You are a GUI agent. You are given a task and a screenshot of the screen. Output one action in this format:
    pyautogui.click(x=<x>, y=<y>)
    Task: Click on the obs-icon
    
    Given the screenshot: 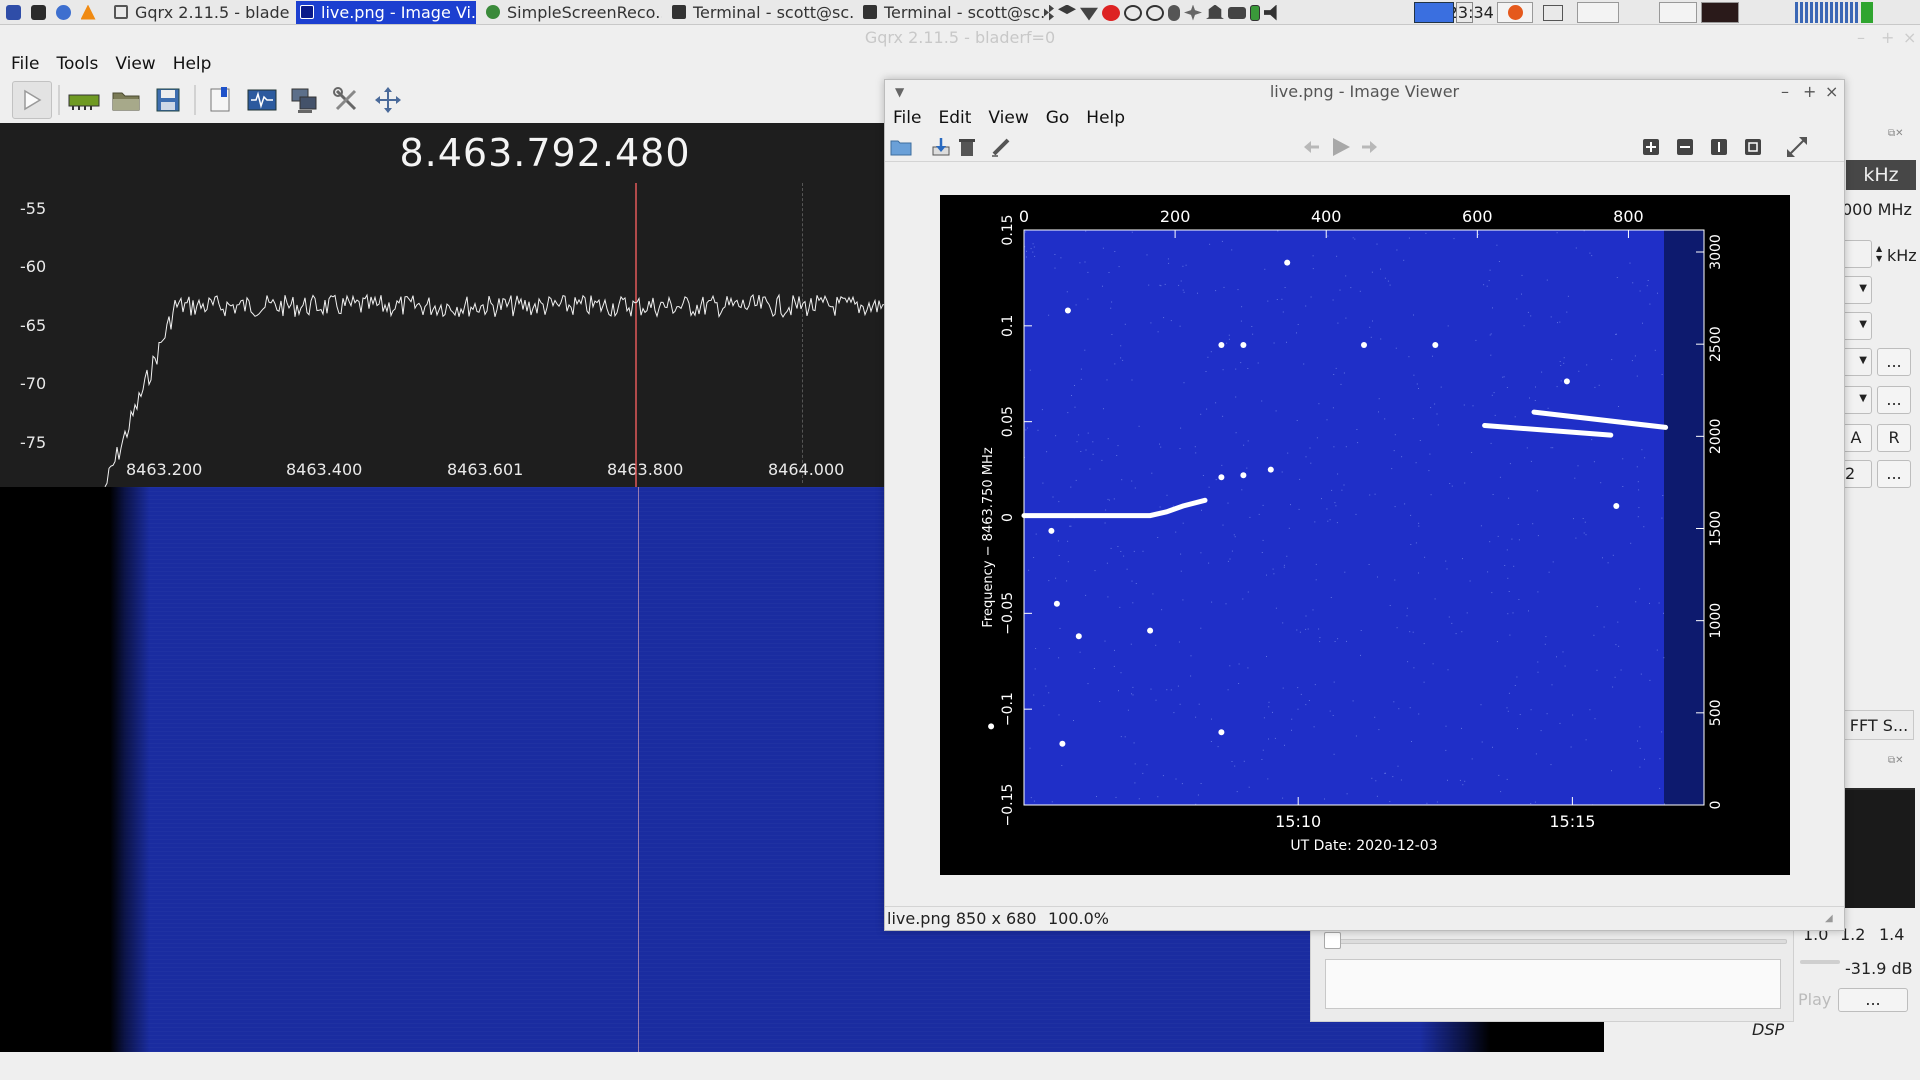 What is the action you would take?
    pyautogui.click(x=1155, y=12)
    